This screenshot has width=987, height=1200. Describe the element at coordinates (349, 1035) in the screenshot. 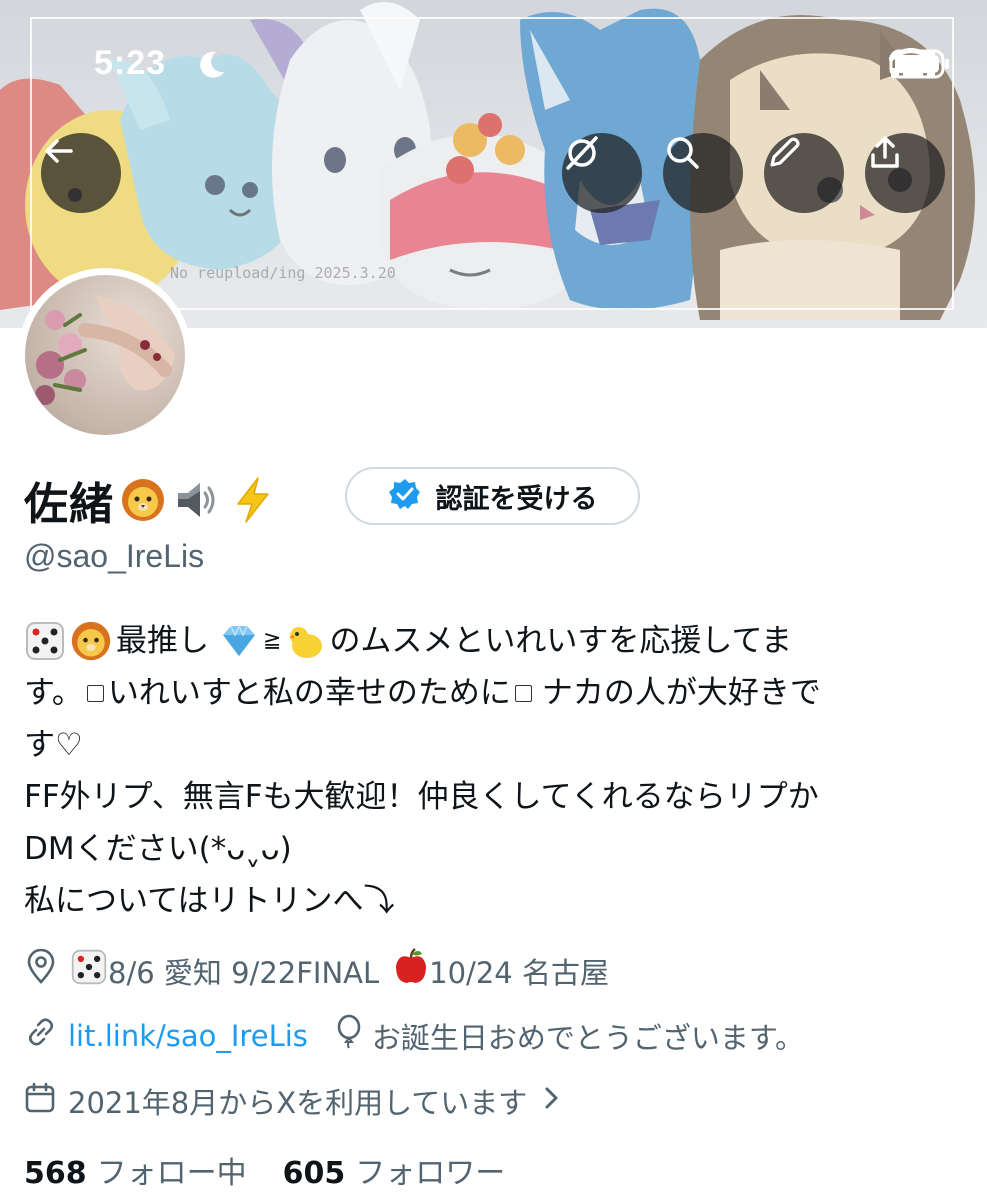

I see `balloon-icon` at that location.